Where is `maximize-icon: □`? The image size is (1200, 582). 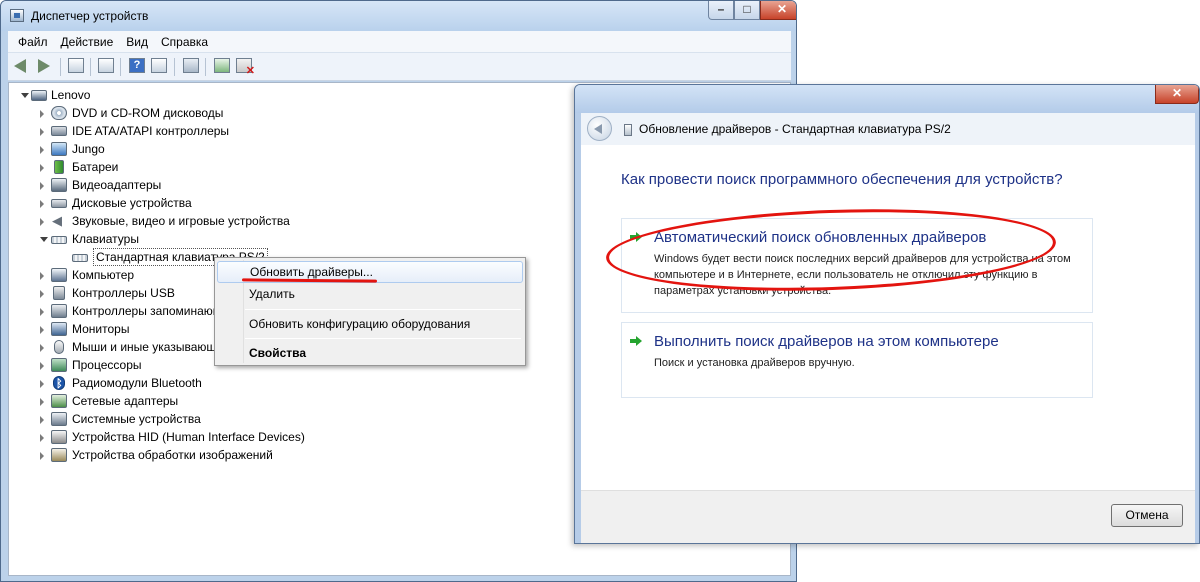
maximize-icon: □ is located at coordinates (747, 9).